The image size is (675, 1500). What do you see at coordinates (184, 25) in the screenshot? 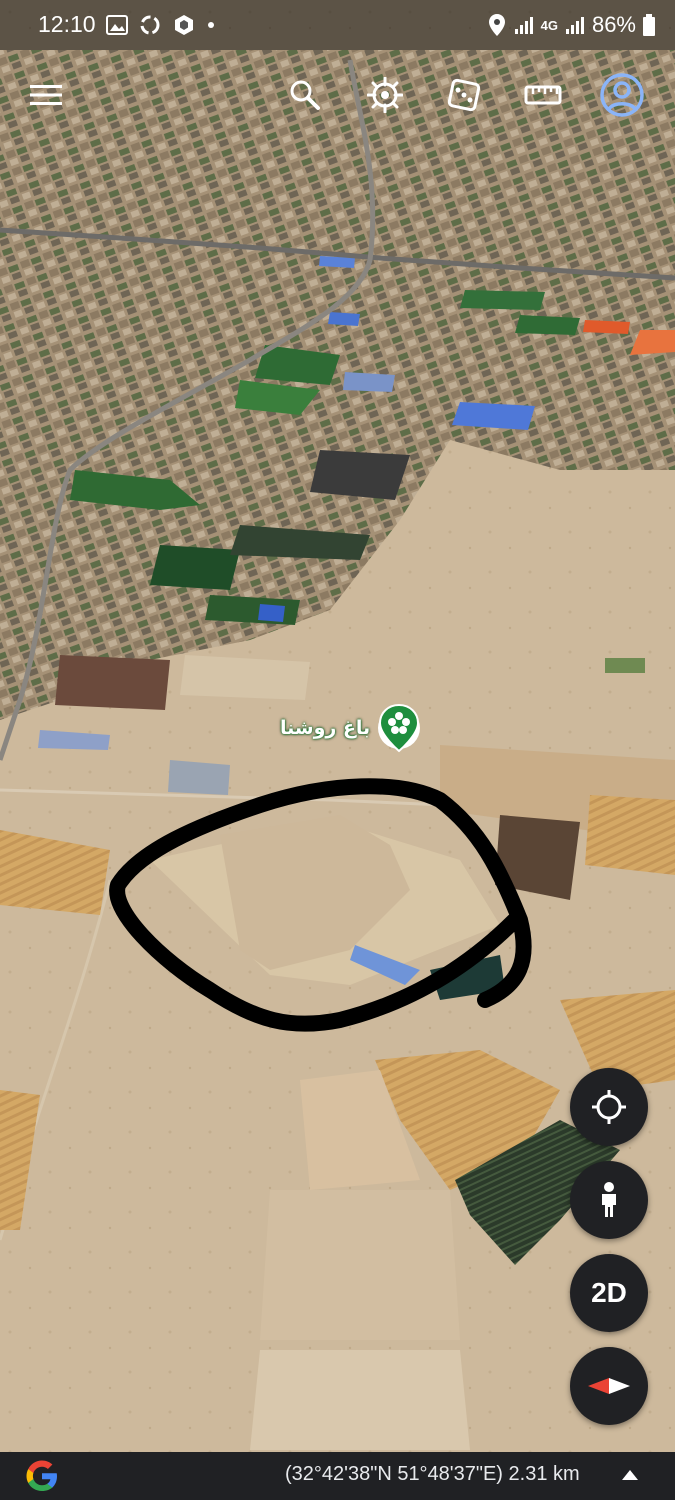
I see `app-icon` at bounding box center [184, 25].